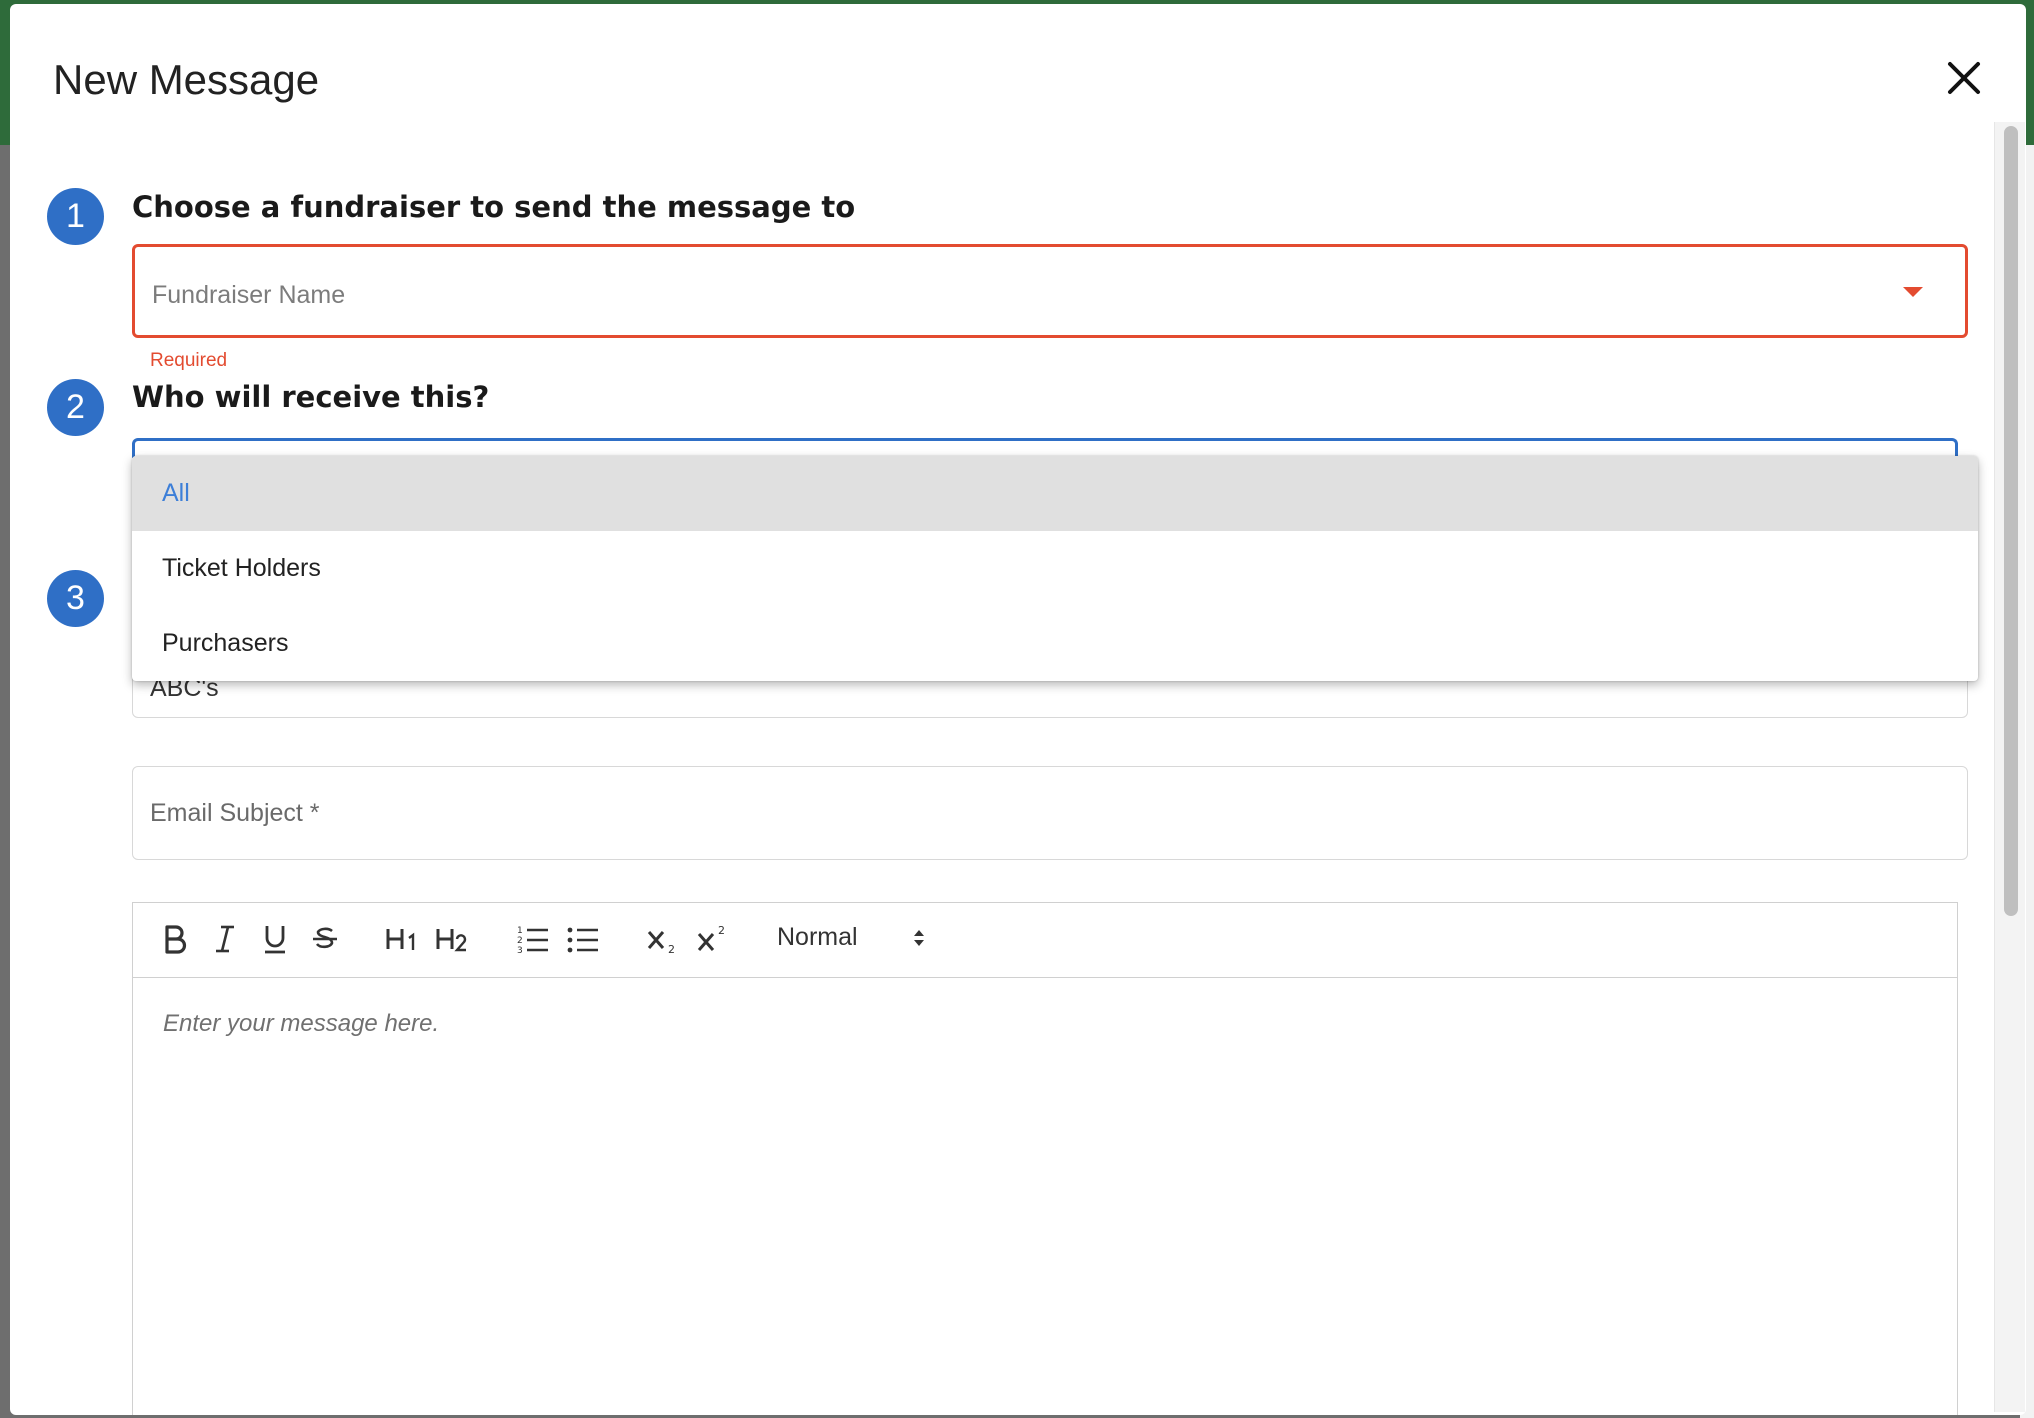 The width and height of the screenshot is (2034, 1418). I want to click on svg-text: 3, so click(520, 950).